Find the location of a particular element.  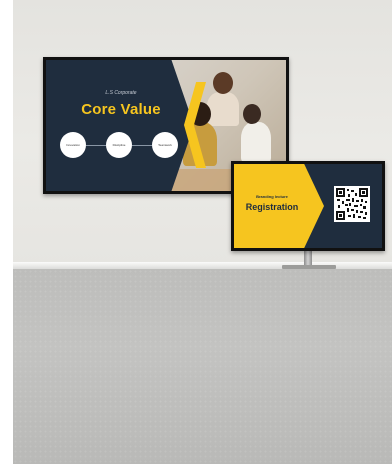

registration-title: Registration is located at coordinates (272, 207).